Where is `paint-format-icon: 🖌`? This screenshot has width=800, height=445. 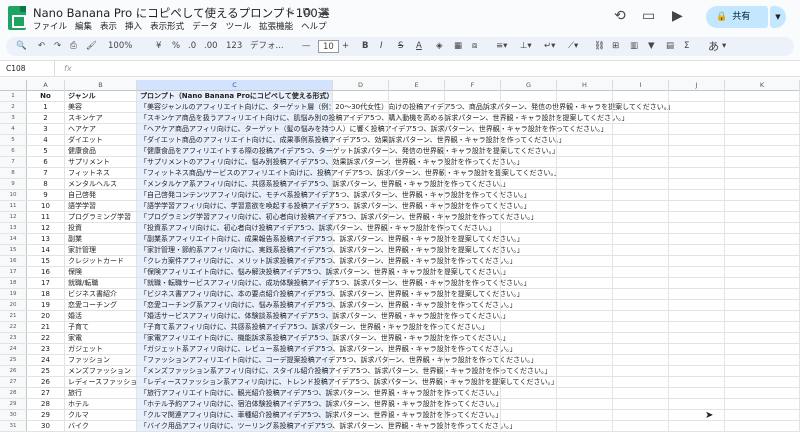 paint-format-icon: 🖌 is located at coordinates (91, 46).